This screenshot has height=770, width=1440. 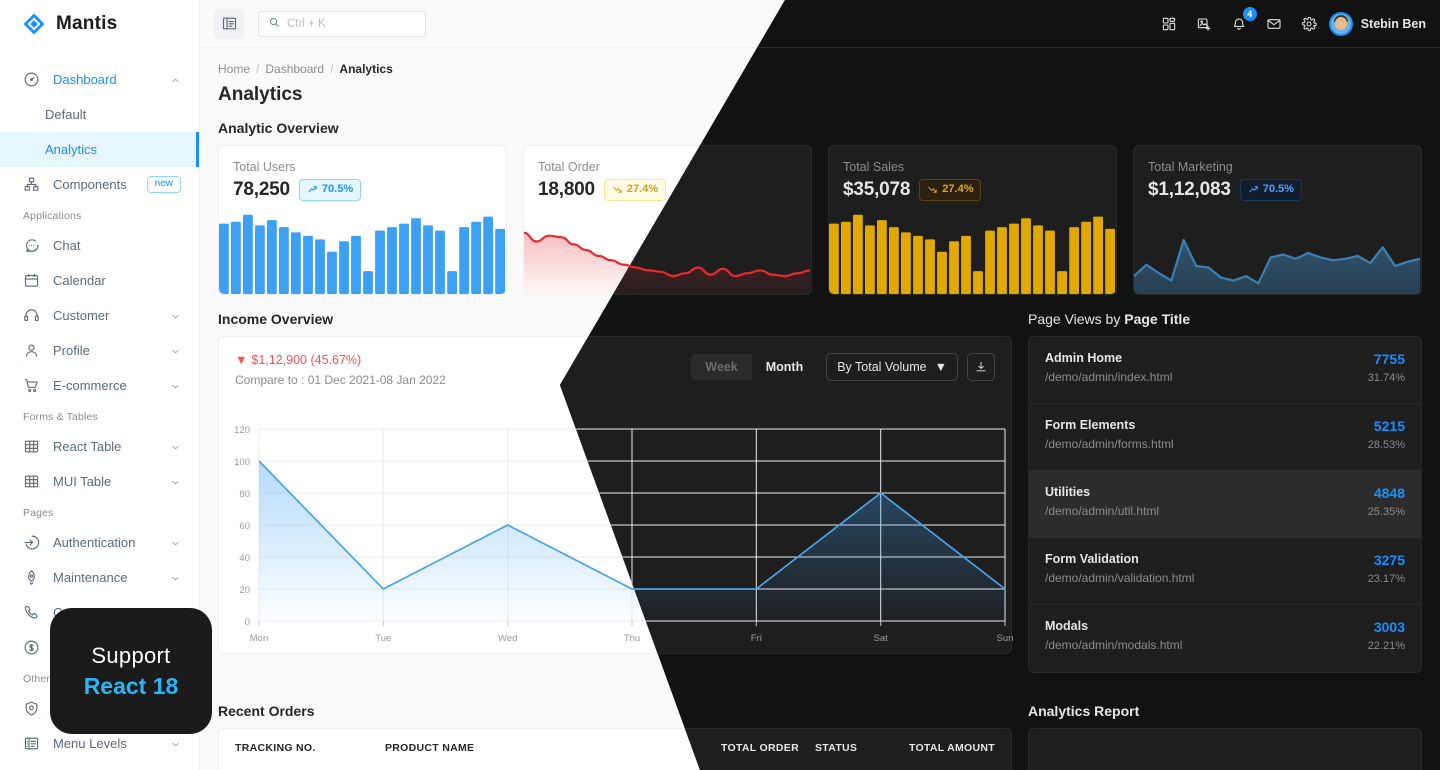 I want to click on sidebar-item-authentication: Authentication, so click(x=99, y=542).